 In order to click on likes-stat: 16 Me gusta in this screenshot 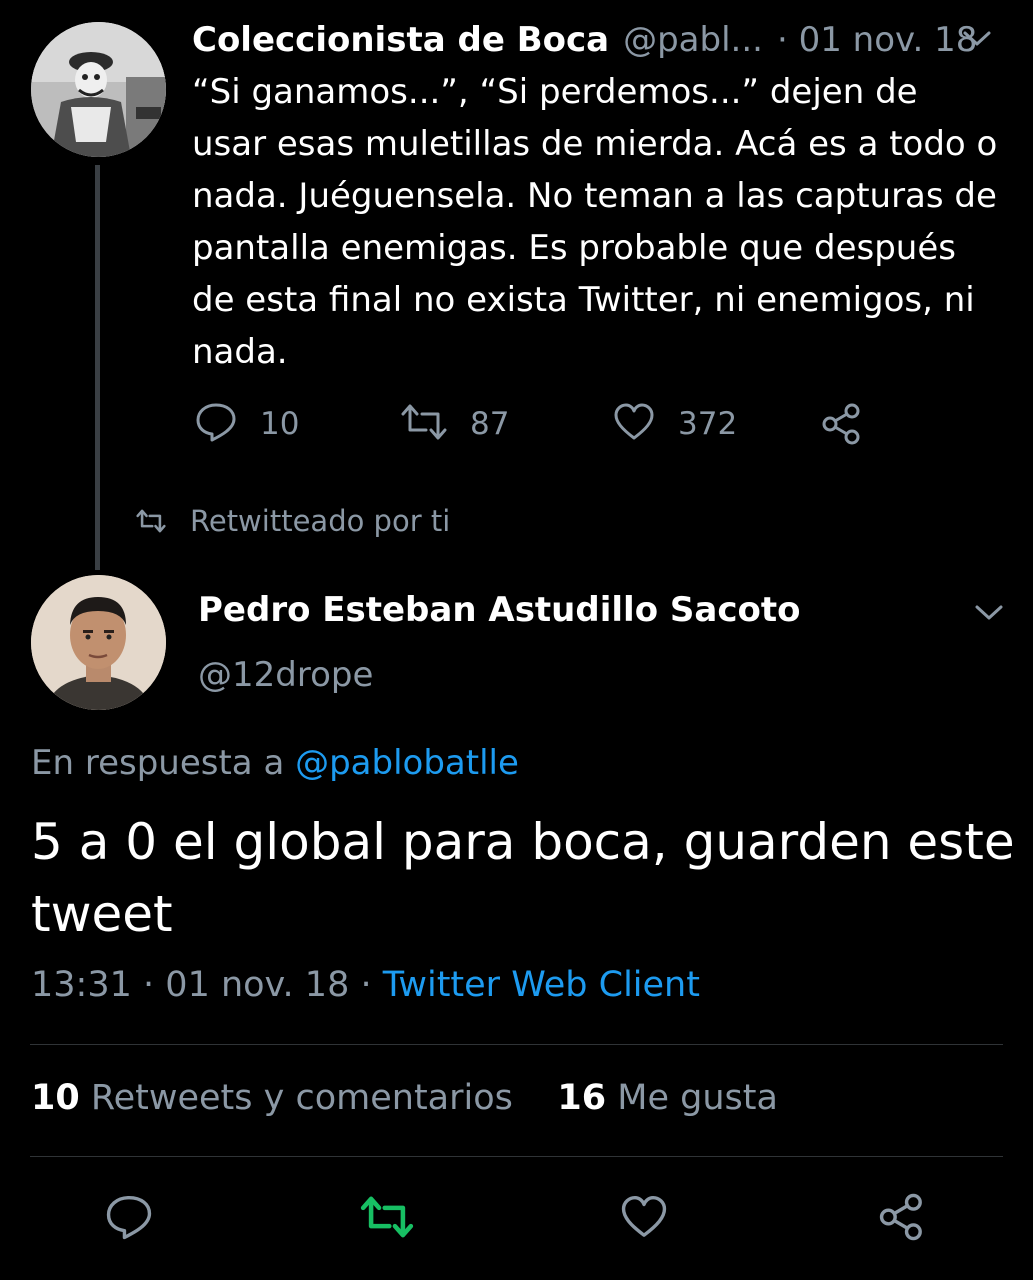, I will do `click(667, 1098)`.